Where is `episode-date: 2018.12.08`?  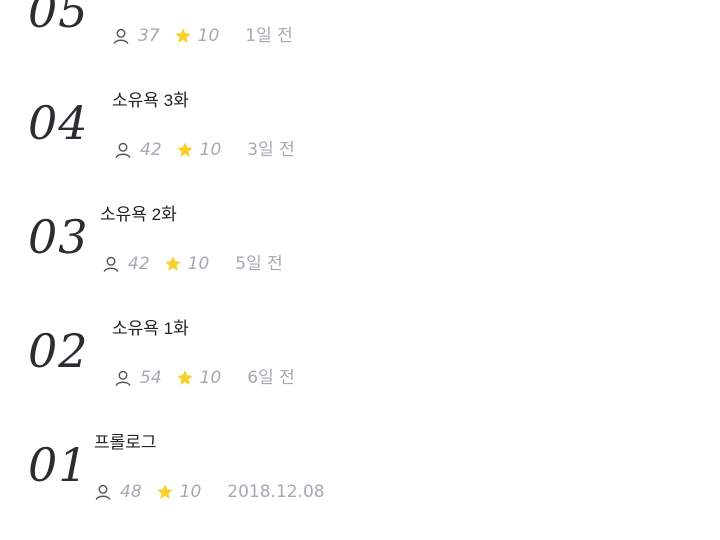 episode-date: 2018.12.08 is located at coordinates (276, 491).